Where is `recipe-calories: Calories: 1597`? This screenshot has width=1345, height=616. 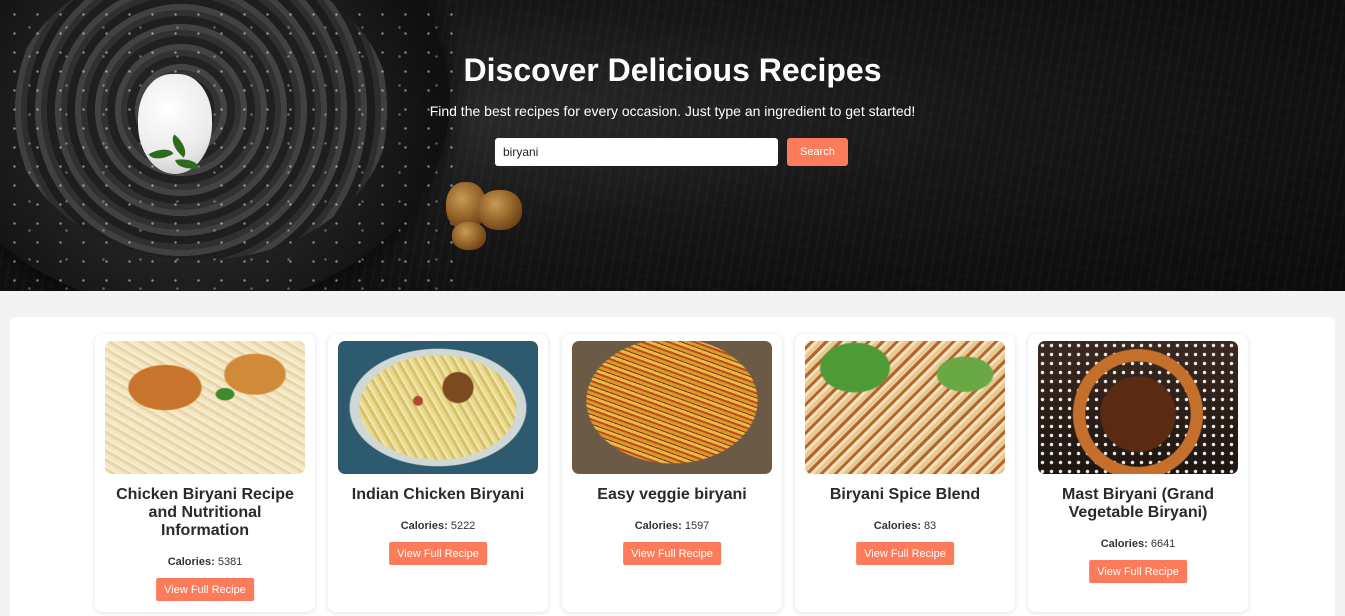
recipe-calories: Calories: 1597 is located at coordinates (672, 526).